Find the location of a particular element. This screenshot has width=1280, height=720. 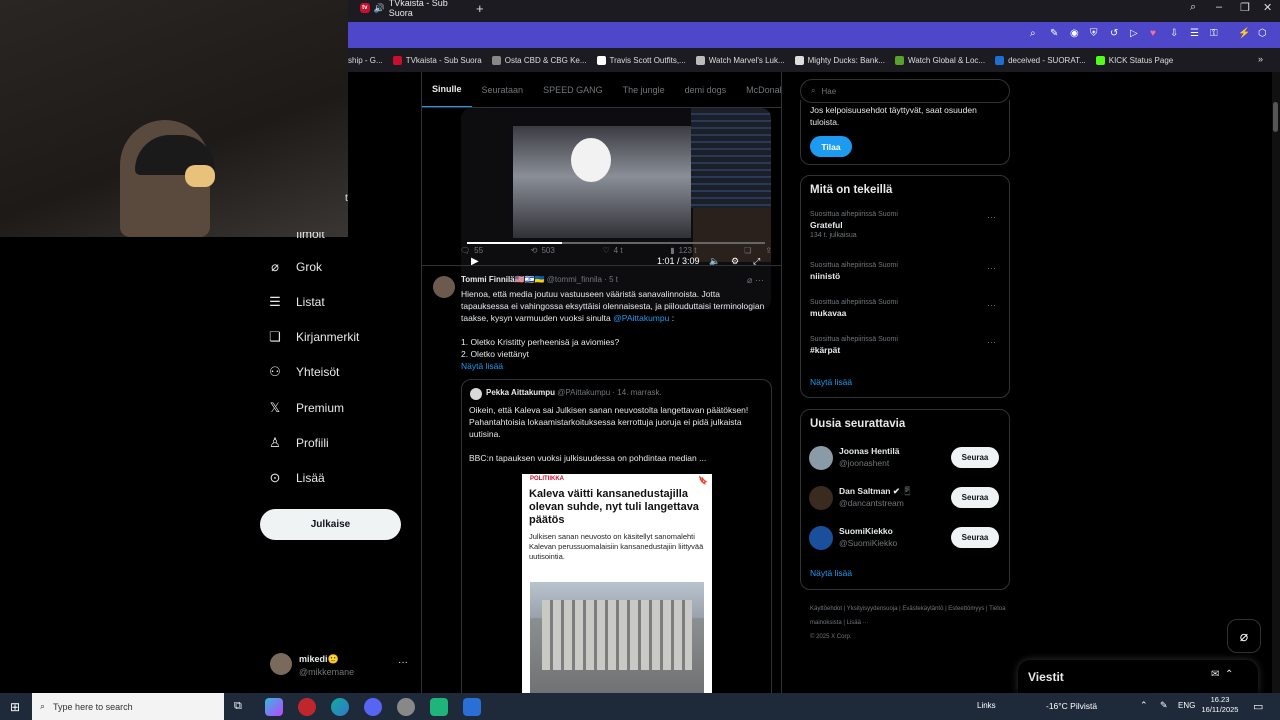

camera-icon: ◉ is located at coordinates (1074, 33).